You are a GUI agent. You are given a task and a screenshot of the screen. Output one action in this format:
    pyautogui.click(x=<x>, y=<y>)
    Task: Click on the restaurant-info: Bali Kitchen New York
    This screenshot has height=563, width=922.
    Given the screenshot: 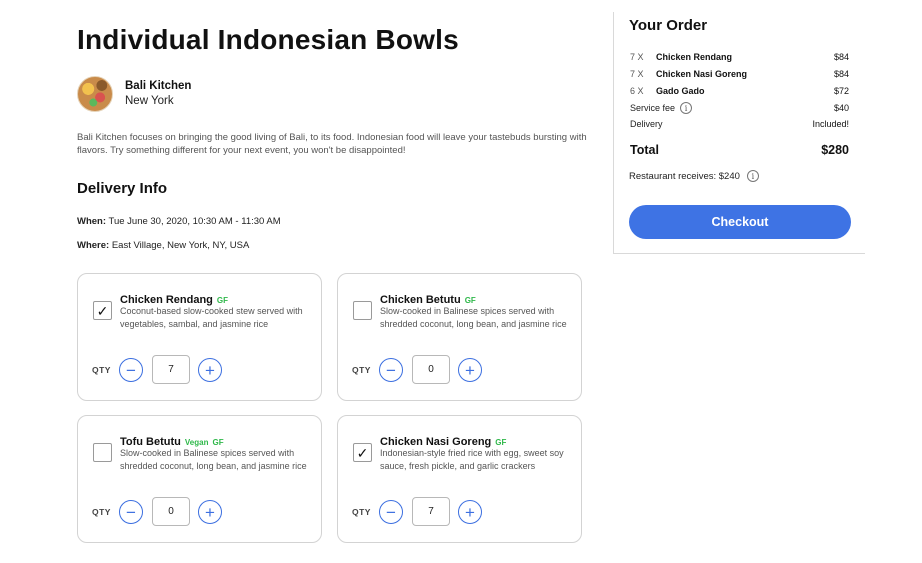 What is the action you would take?
    pyautogui.click(x=134, y=94)
    